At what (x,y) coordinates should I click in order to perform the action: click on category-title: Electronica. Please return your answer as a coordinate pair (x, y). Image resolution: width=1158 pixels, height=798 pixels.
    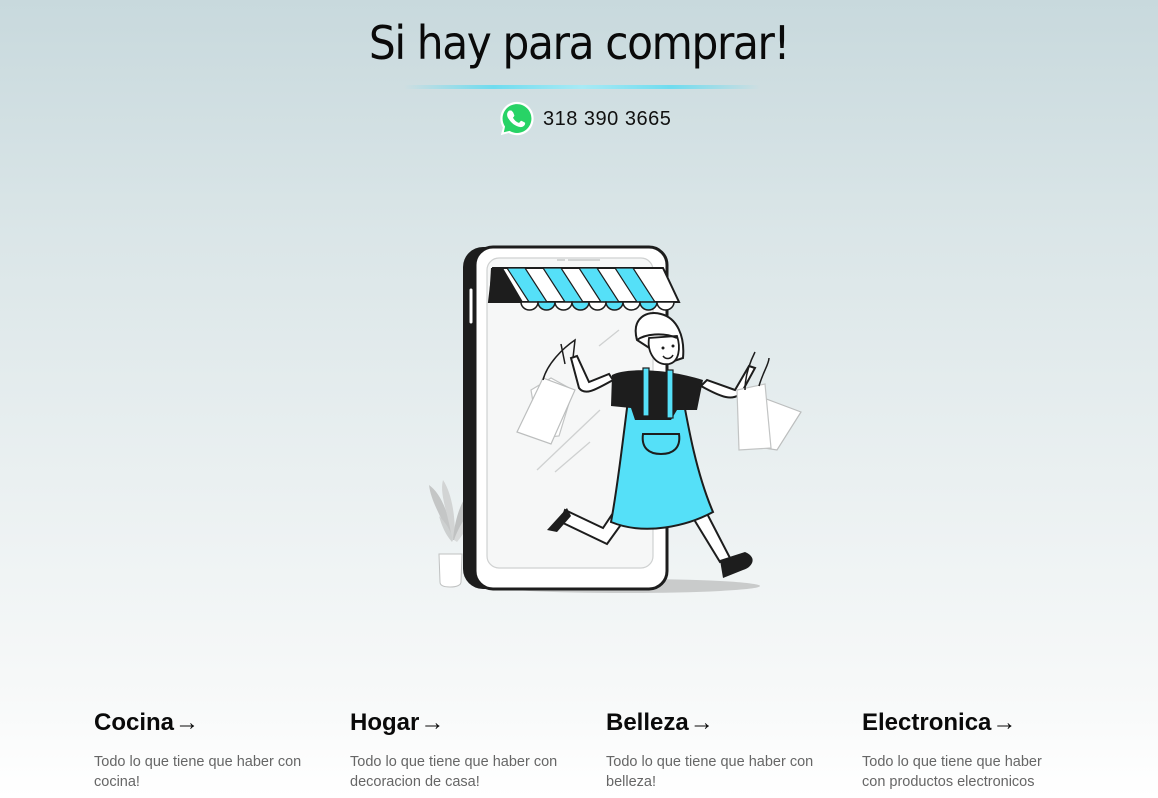
    Looking at the image, I should click on (926, 723).